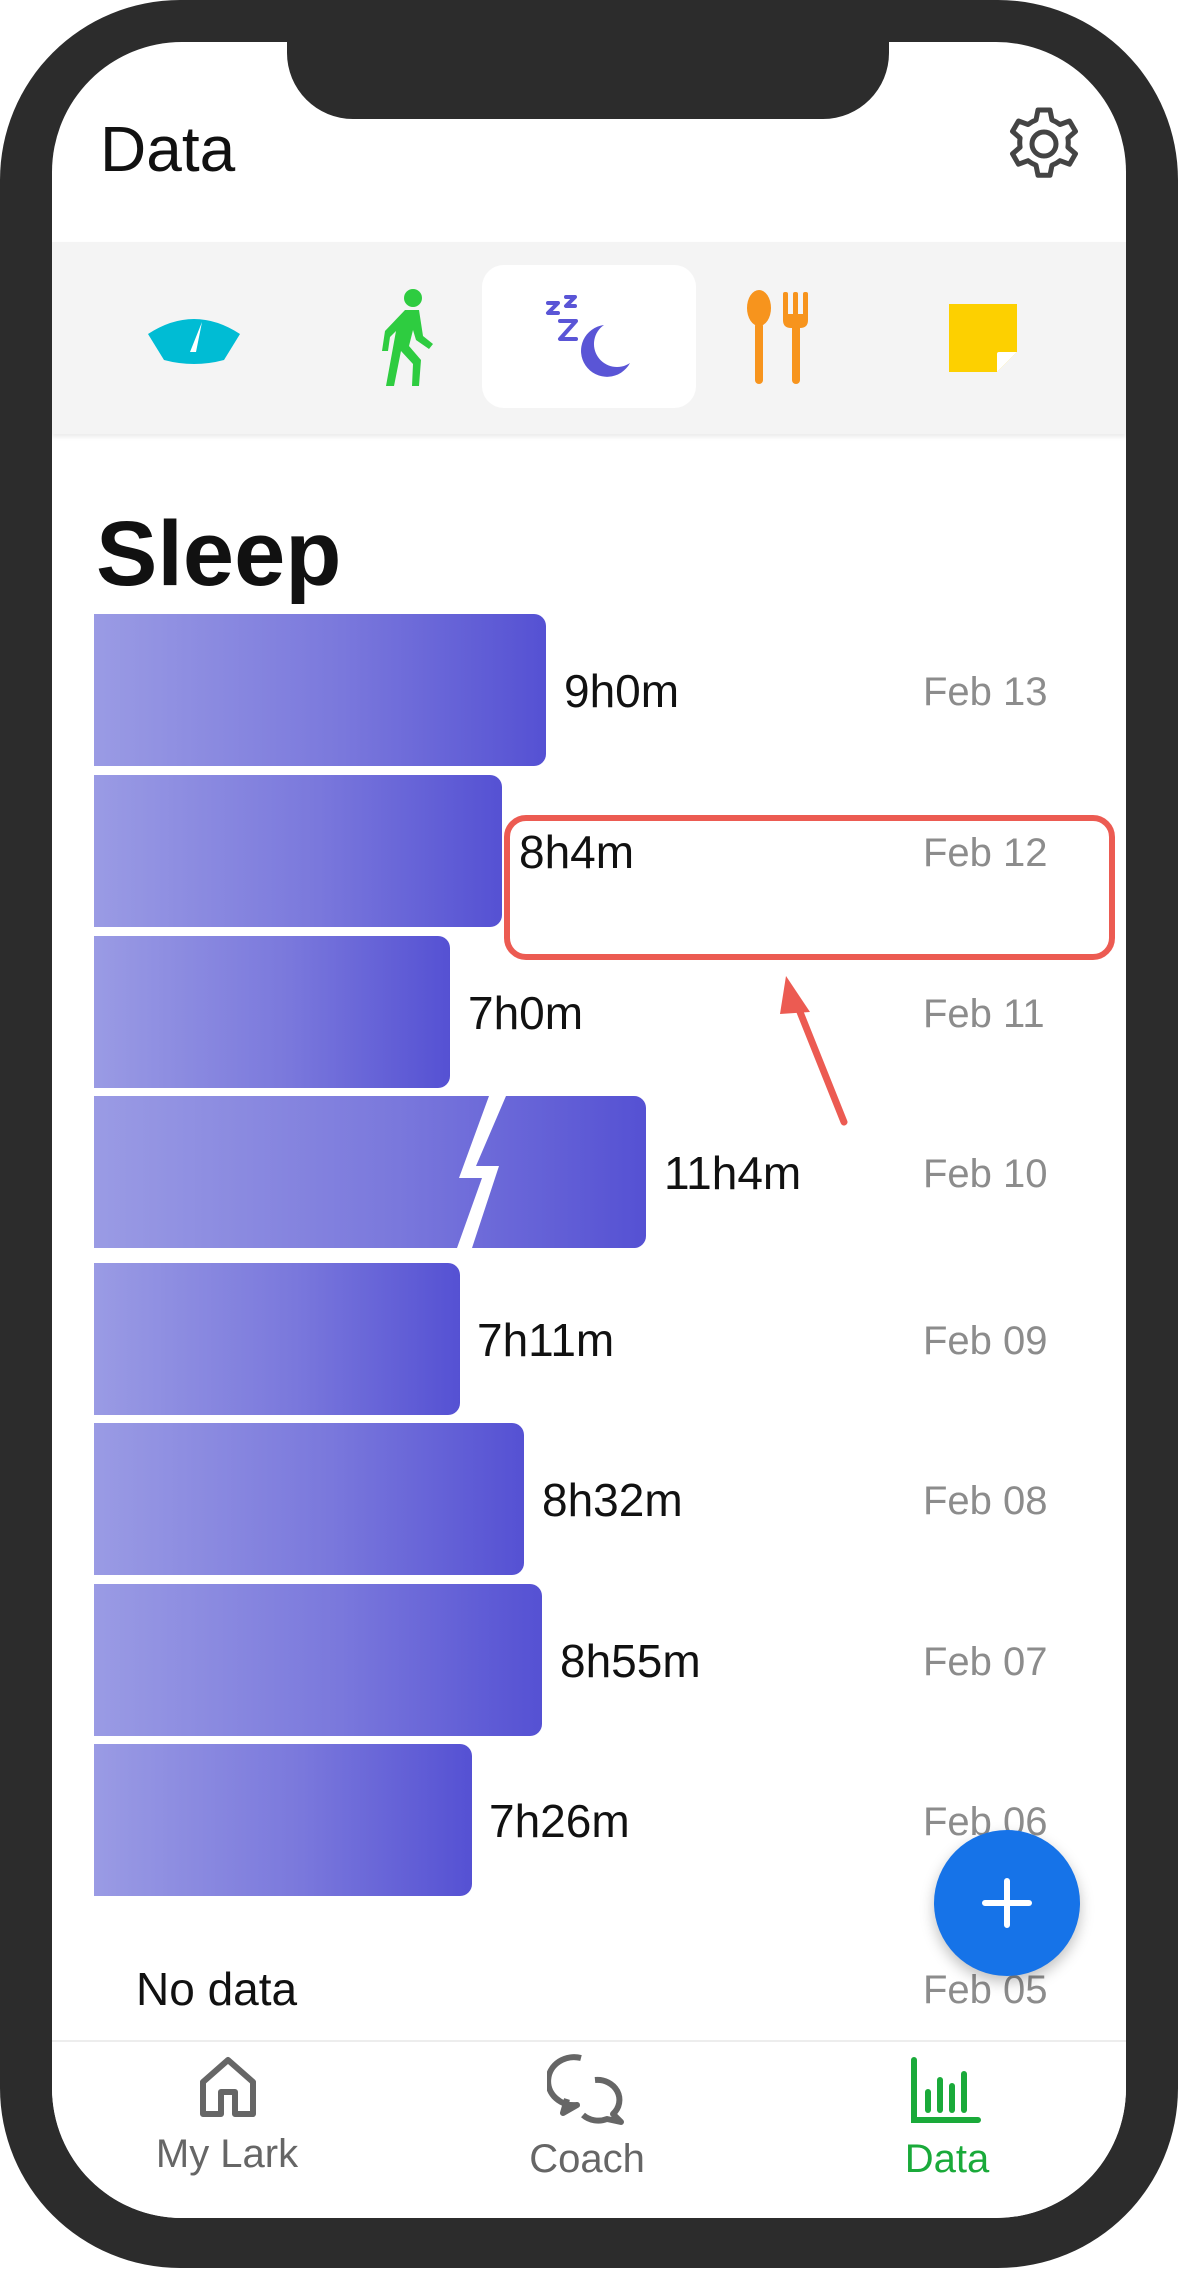 Image resolution: width=1180 pixels, height=2270 pixels. Describe the element at coordinates (947, 2159) in the screenshot. I see `nav-label: Data` at that location.